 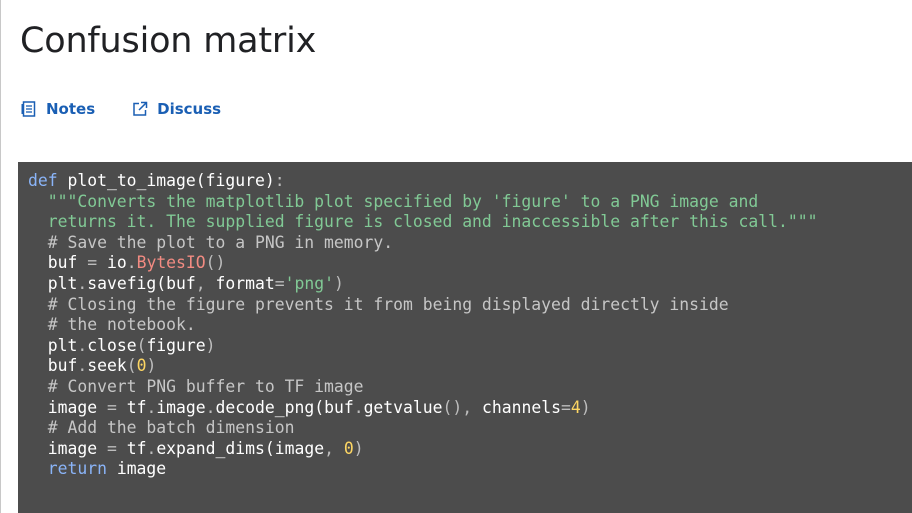 I want to click on notes-link-label: Notes, so click(x=71, y=109).